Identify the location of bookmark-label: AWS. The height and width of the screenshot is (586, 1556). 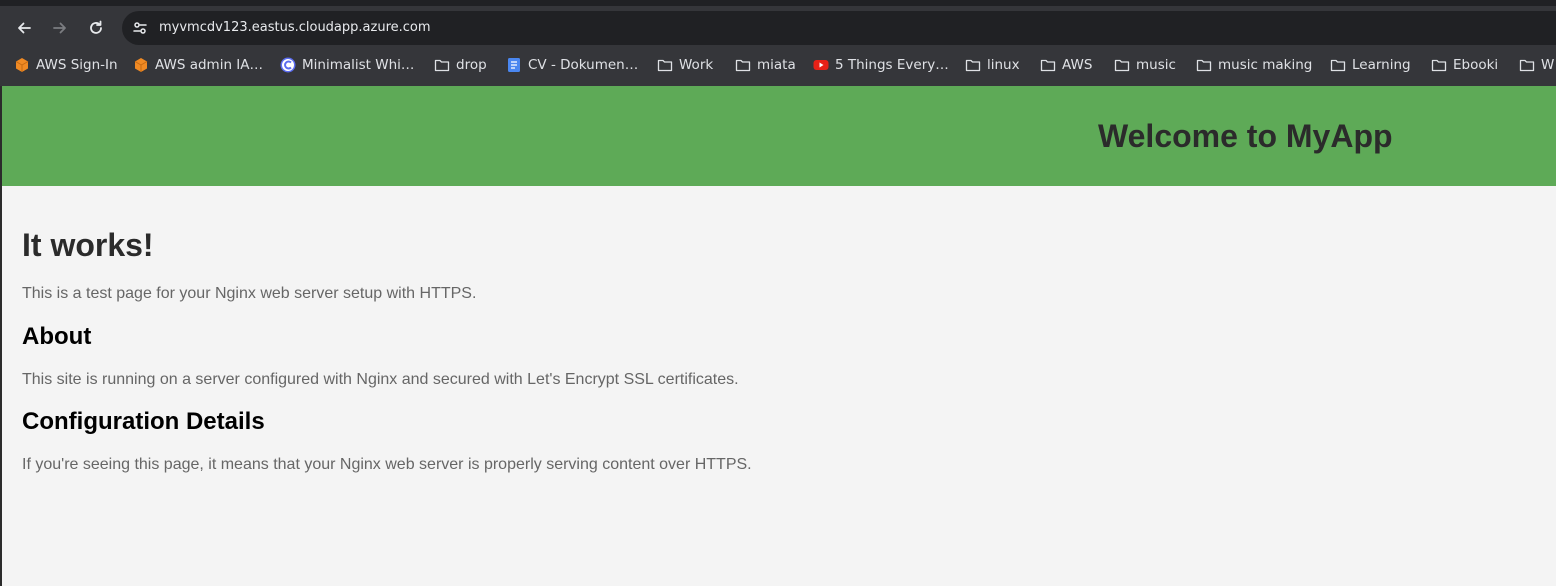
(1077, 65).